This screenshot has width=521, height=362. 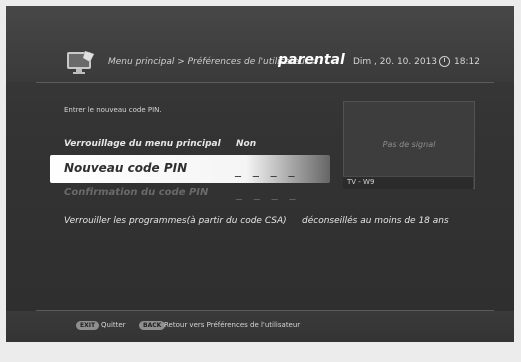 I want to click on no-signal-text: Pas de signal, so click(x=409, y=144).